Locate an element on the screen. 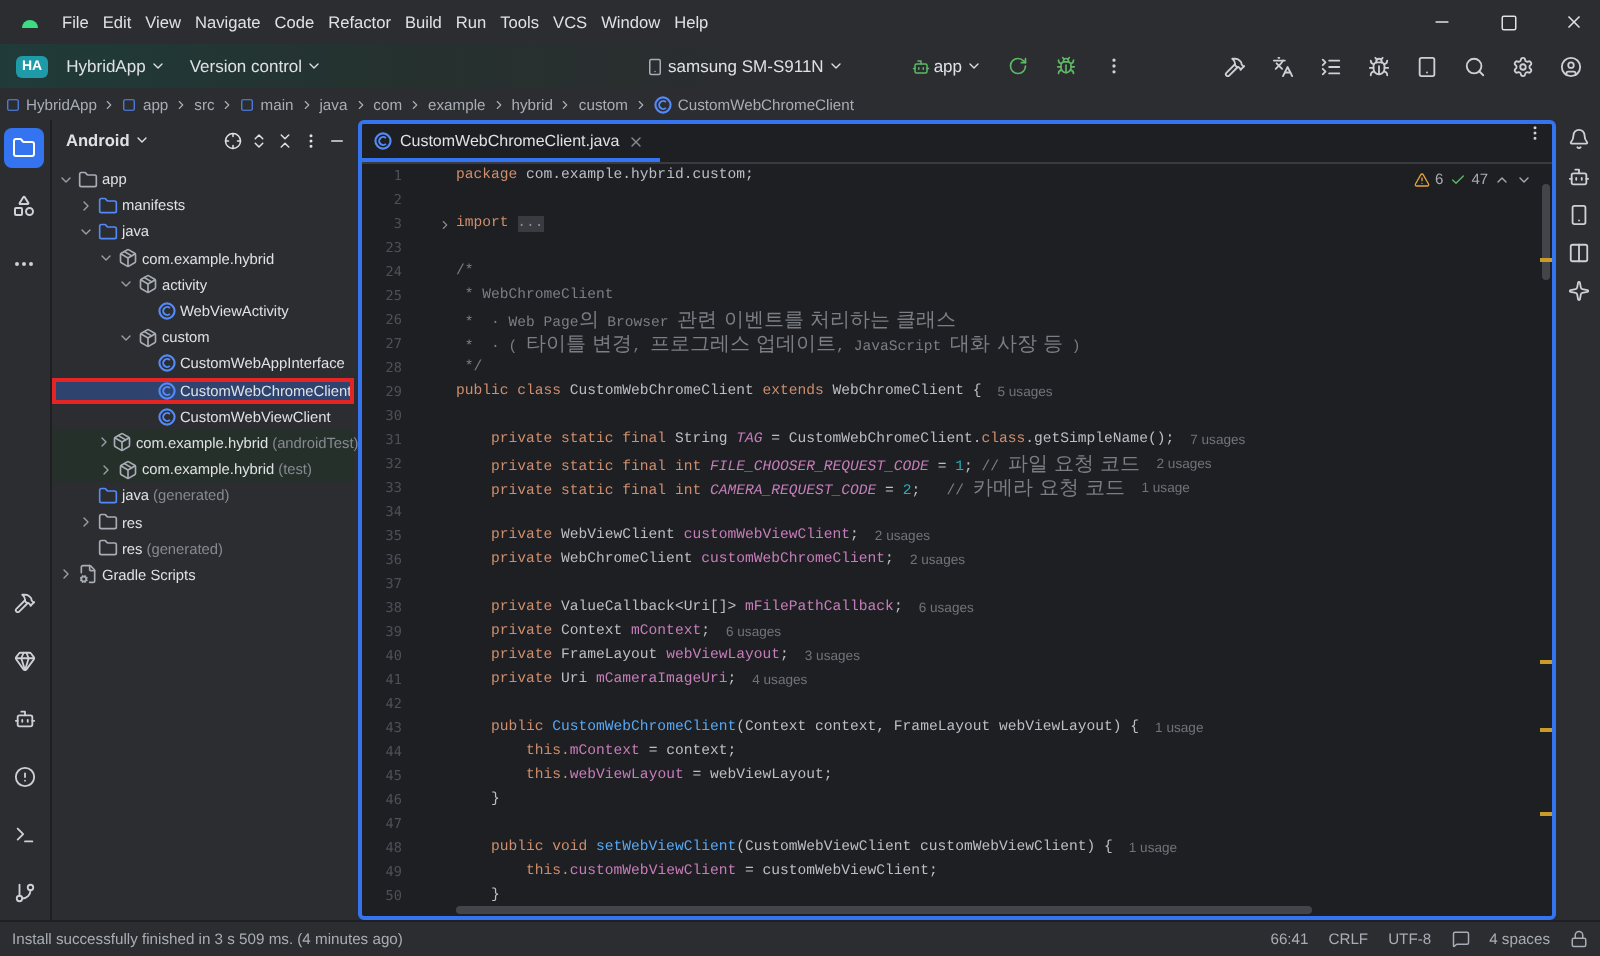  collapse-all-icon is located at coordinates (284, 140).